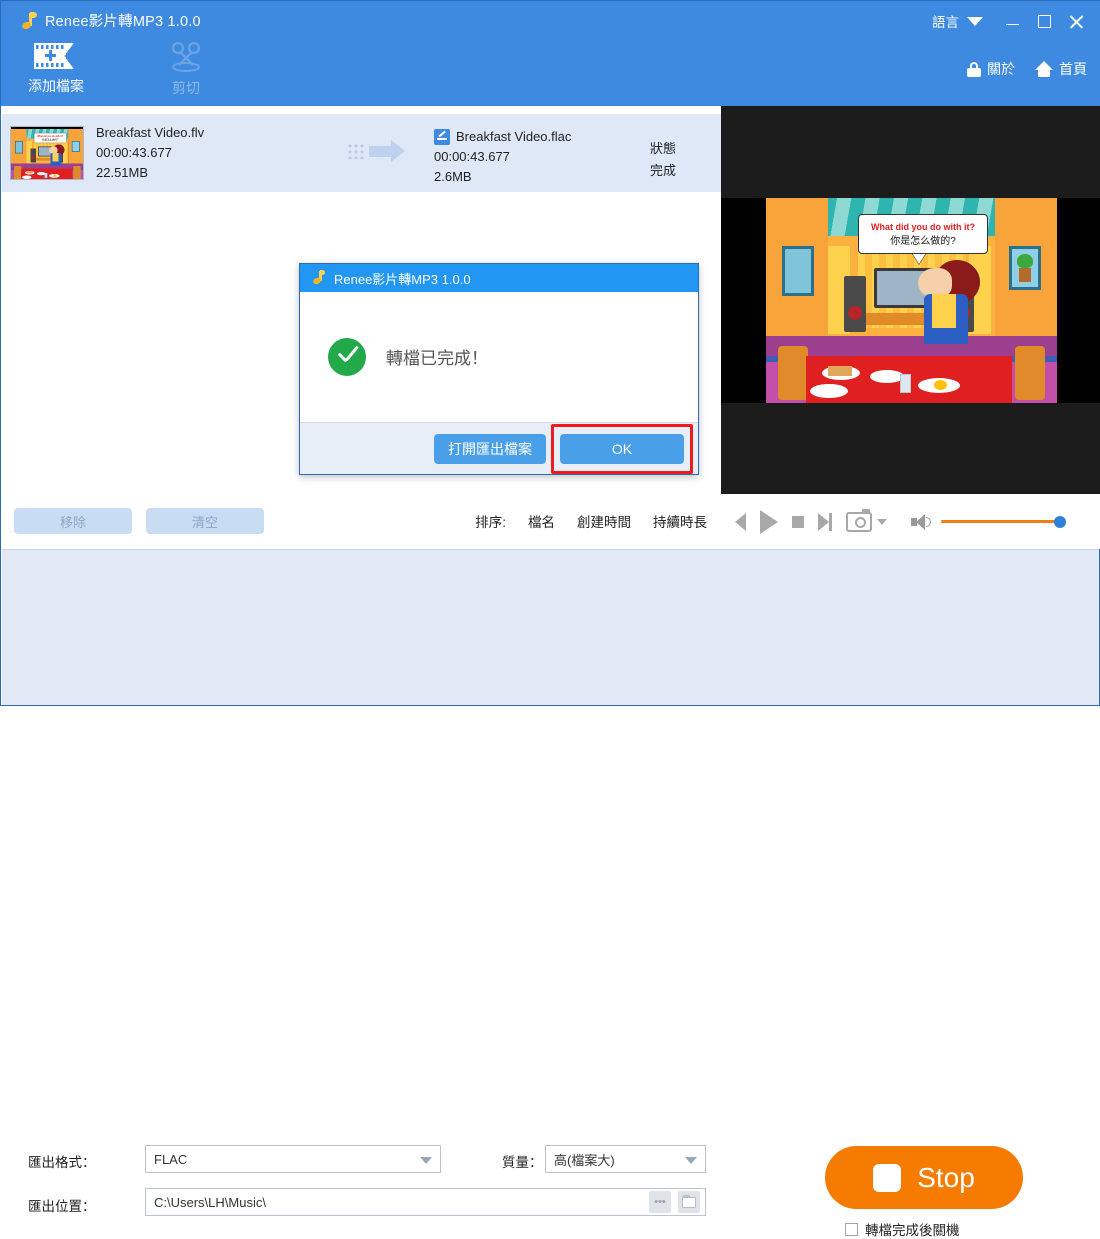 The height and width of the screenshot is (1239, 1100). Describe the element at coordinates (376, 151) in the screenshot. I see `conversion-arrow-icon` at that location.